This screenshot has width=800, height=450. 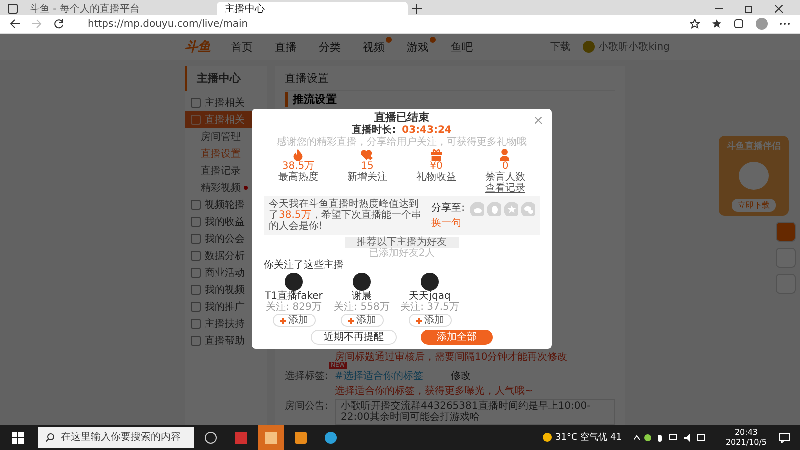 What do you see at coordinates (506, 177) in the screenshot?
I see `stat-label: 禁言人数` at bounding box center [506, 177].